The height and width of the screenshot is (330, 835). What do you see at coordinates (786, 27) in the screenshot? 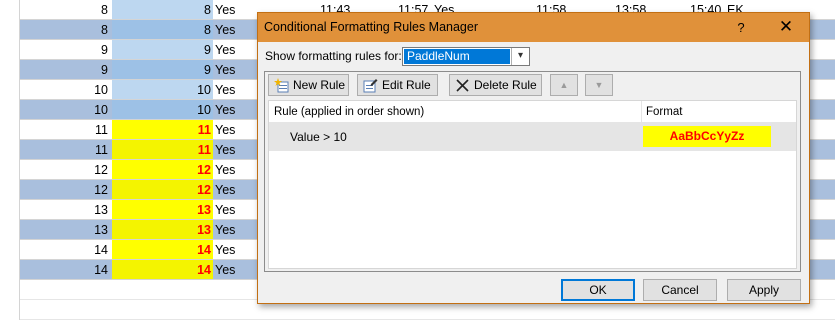
I see `close-button: ✕` at bounding box center [786, 27].